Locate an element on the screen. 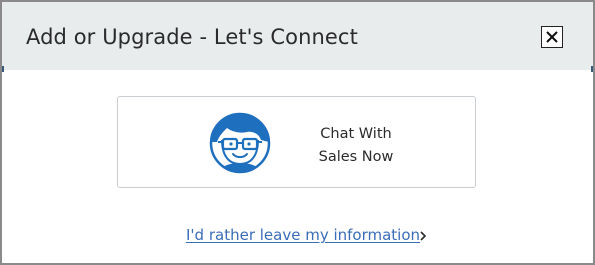 This screenshot has width=595, height=265. chevron-right-icon is located at coordinates (423, 236).